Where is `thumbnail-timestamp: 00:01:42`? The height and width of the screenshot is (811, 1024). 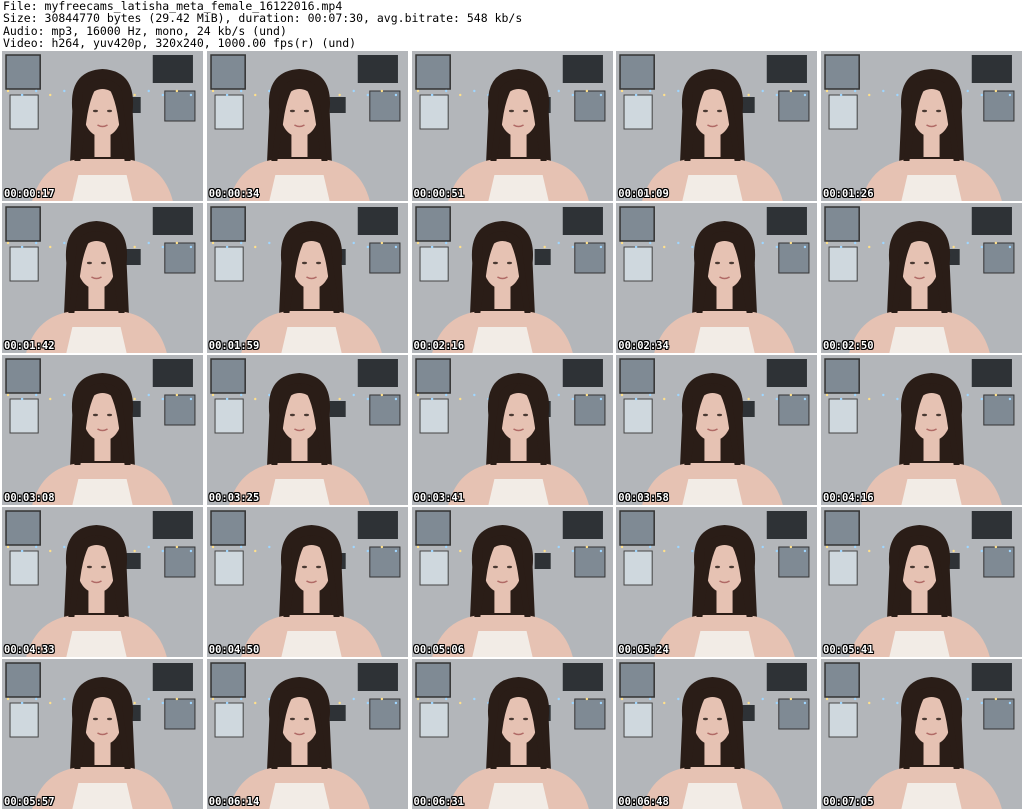 thumbnail-timestamp: 00:01:42 is located at coordinates (29, 346).